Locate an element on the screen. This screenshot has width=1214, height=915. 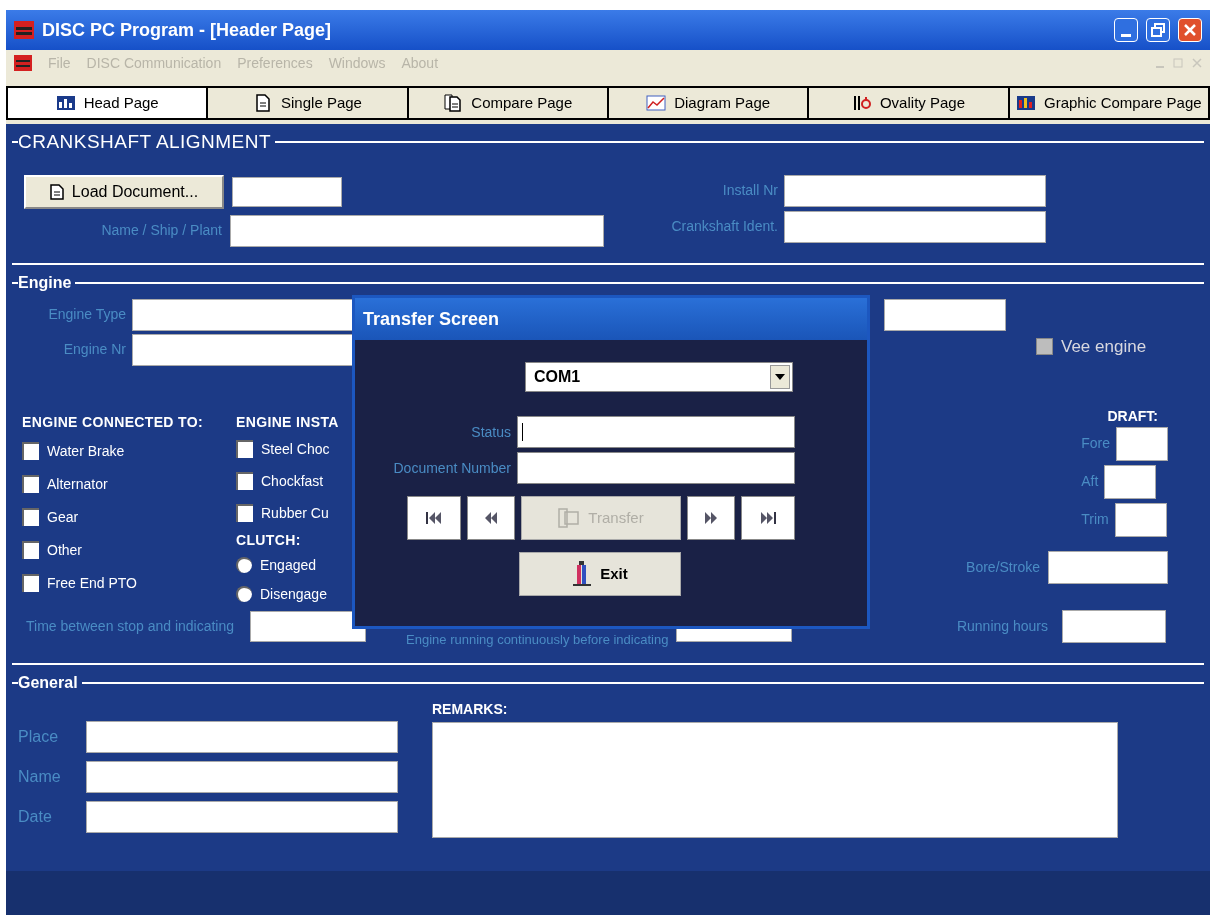
dropdown-arrow-icon is located at coordinates (780, 377).